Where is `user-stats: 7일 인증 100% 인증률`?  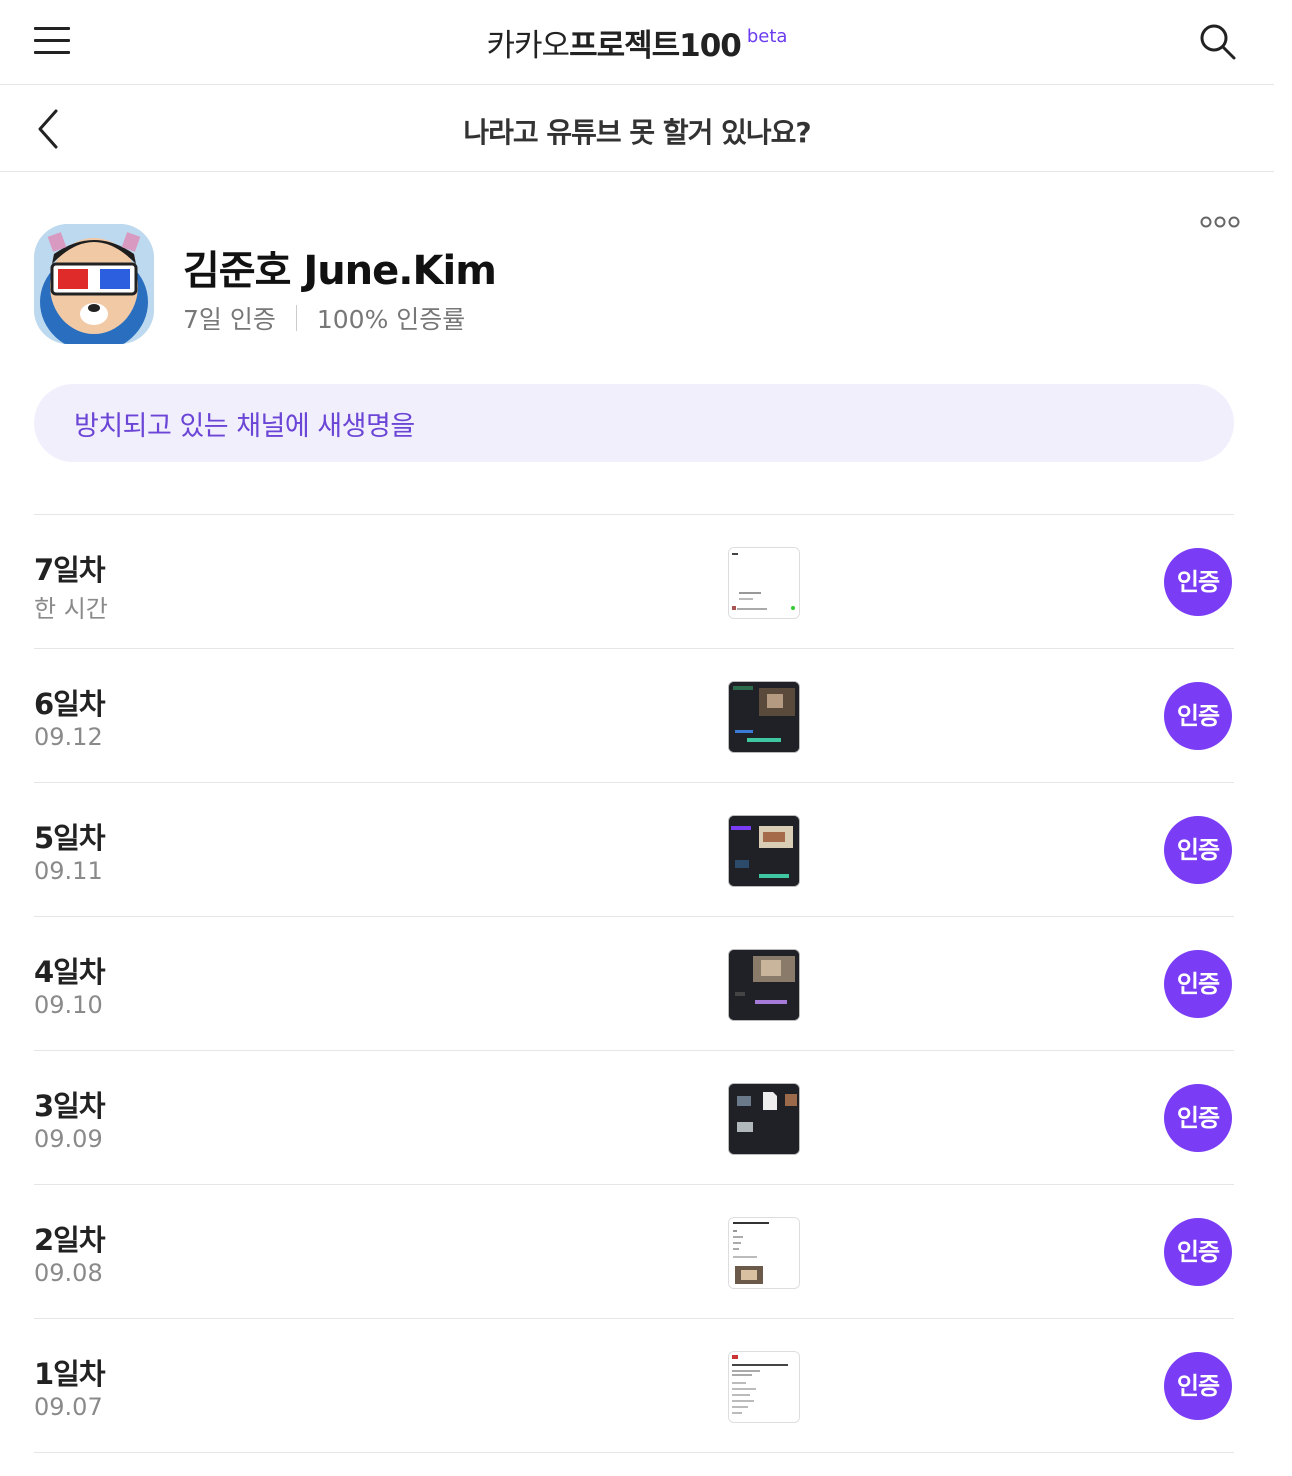
user-stats: 7일 인증 100% 인증률 is located at coordinates (324, 318).